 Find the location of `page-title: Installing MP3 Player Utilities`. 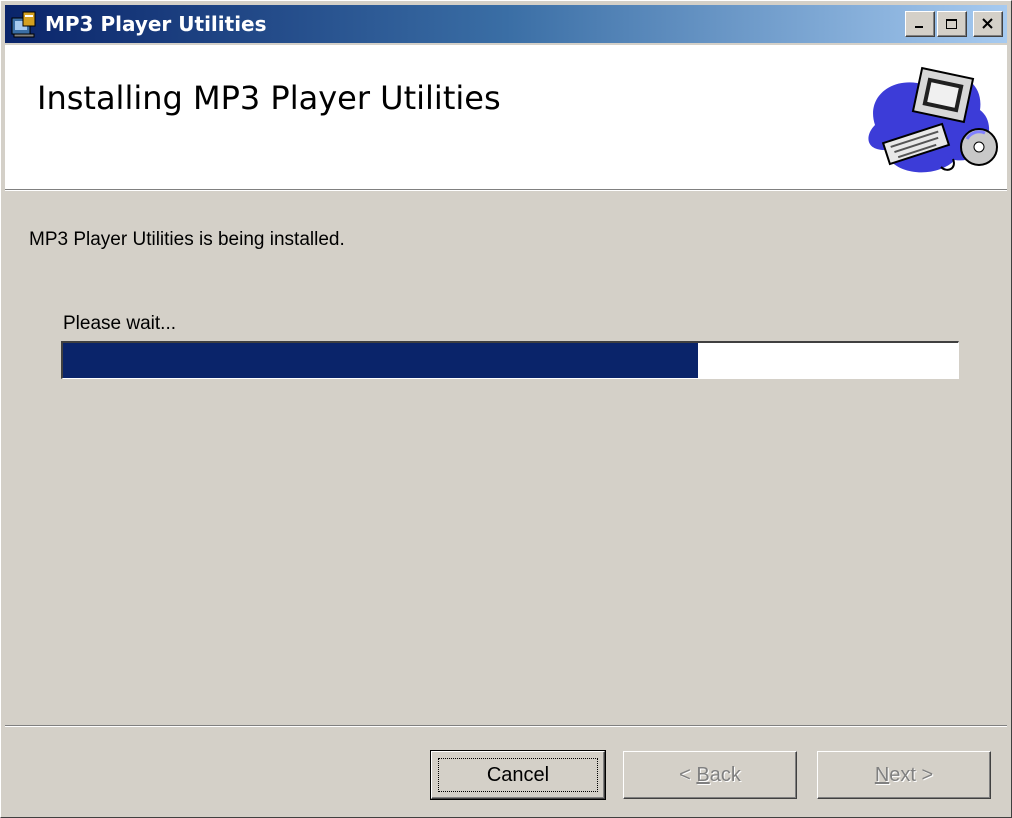

page-title: Installing MP3 Player Utilities is located at coordinates (269, 98).